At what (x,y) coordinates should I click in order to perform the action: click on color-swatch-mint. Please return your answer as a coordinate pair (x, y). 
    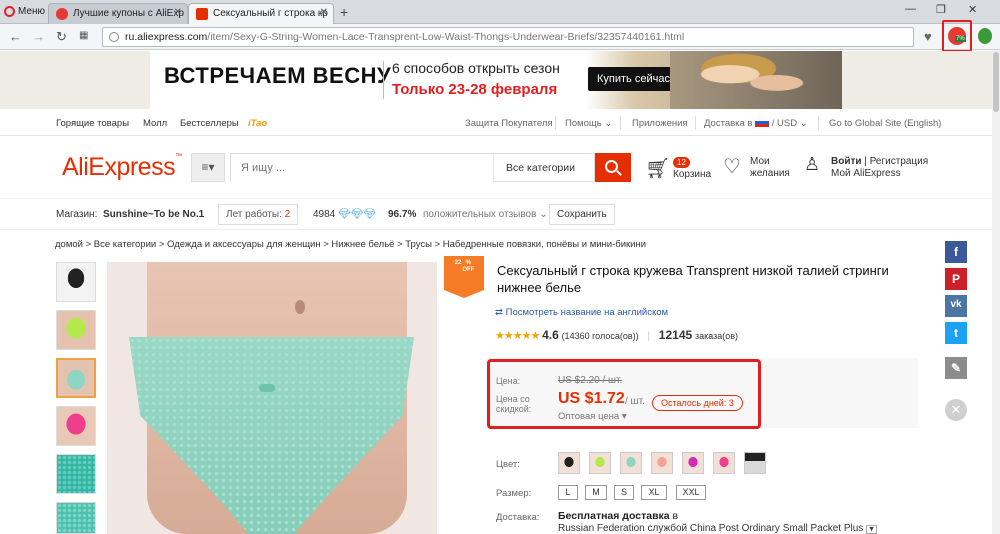
    Looking at the image, I should click on (631, 463).